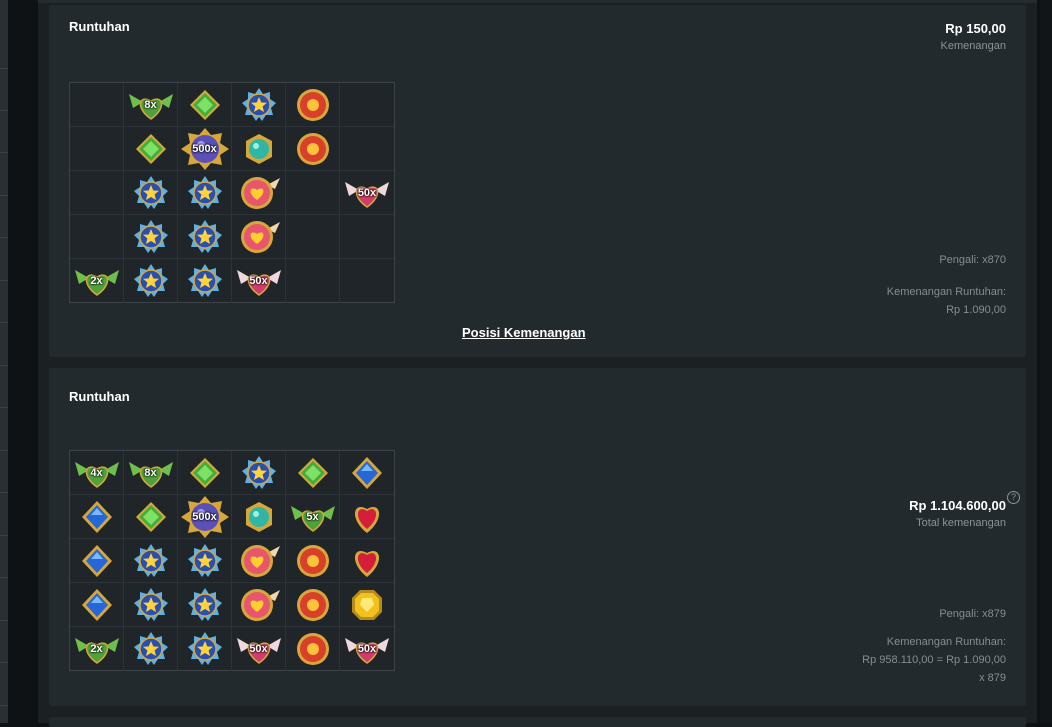  I want to click on green-heart-wings-icon: 5x, so click(313, 517).